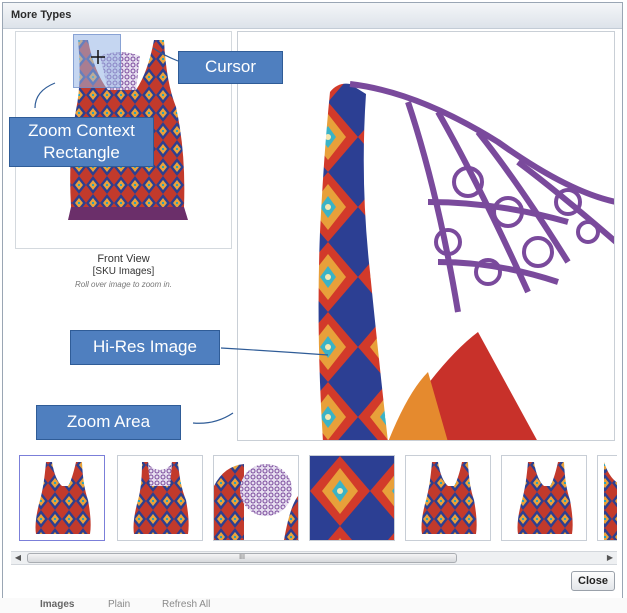  Describe the element at coordinates (81, 142) in the screenshot. I see `zoom-context-callout: Zoom Context Rectangle` at that location.